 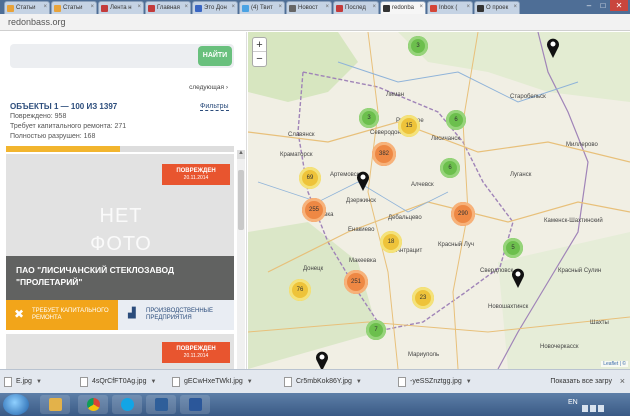 I want to click on map-cluster-marker: 23, so click(x=423, y=298).